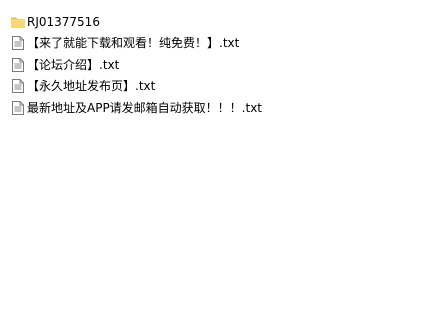 This screenshot has width=446, height=317. What do you see at coordinates (220, 22) in the screenshot?
I see `list-item-folder: RJ01377516` at bounding box center [220, 22].